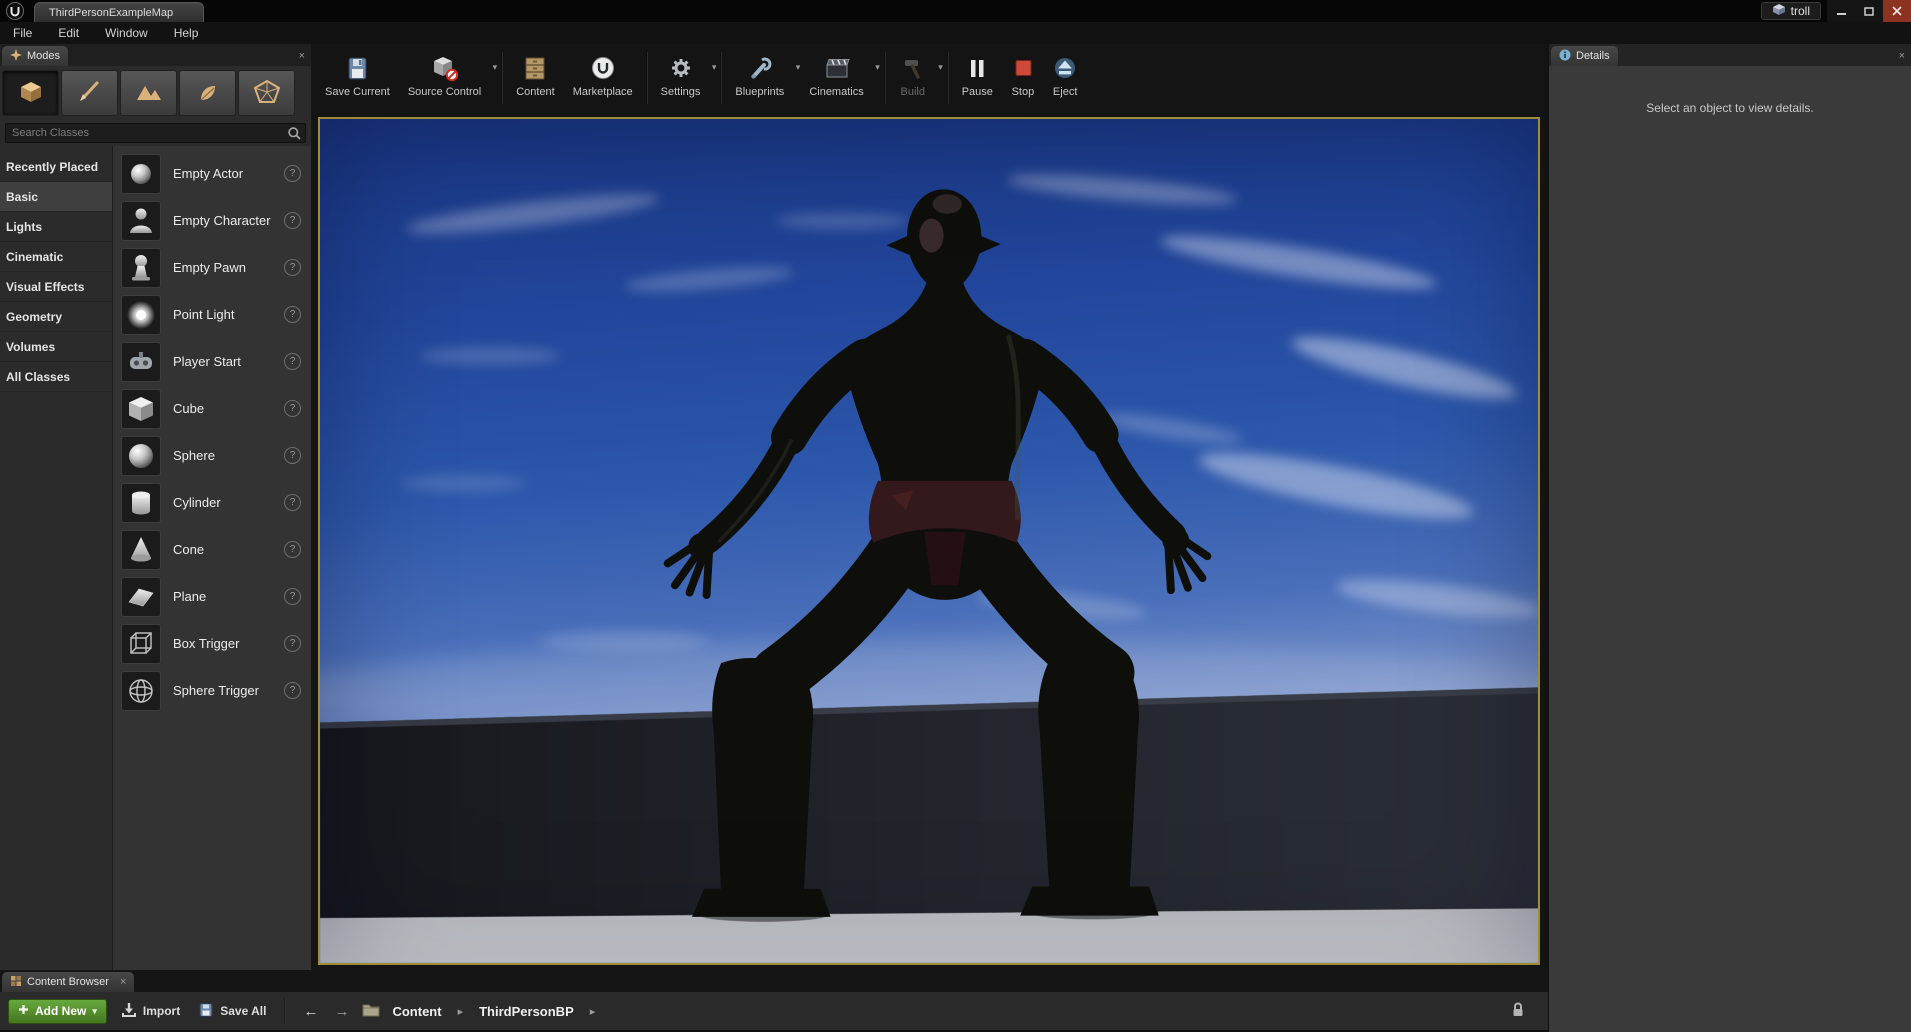 This screenshot has height=1032, width=1911. Describe the element at coordinates (212, 690) in the screenshot. I see `list-item-sphere-trigger: Sphere Trigger ?` at that location.